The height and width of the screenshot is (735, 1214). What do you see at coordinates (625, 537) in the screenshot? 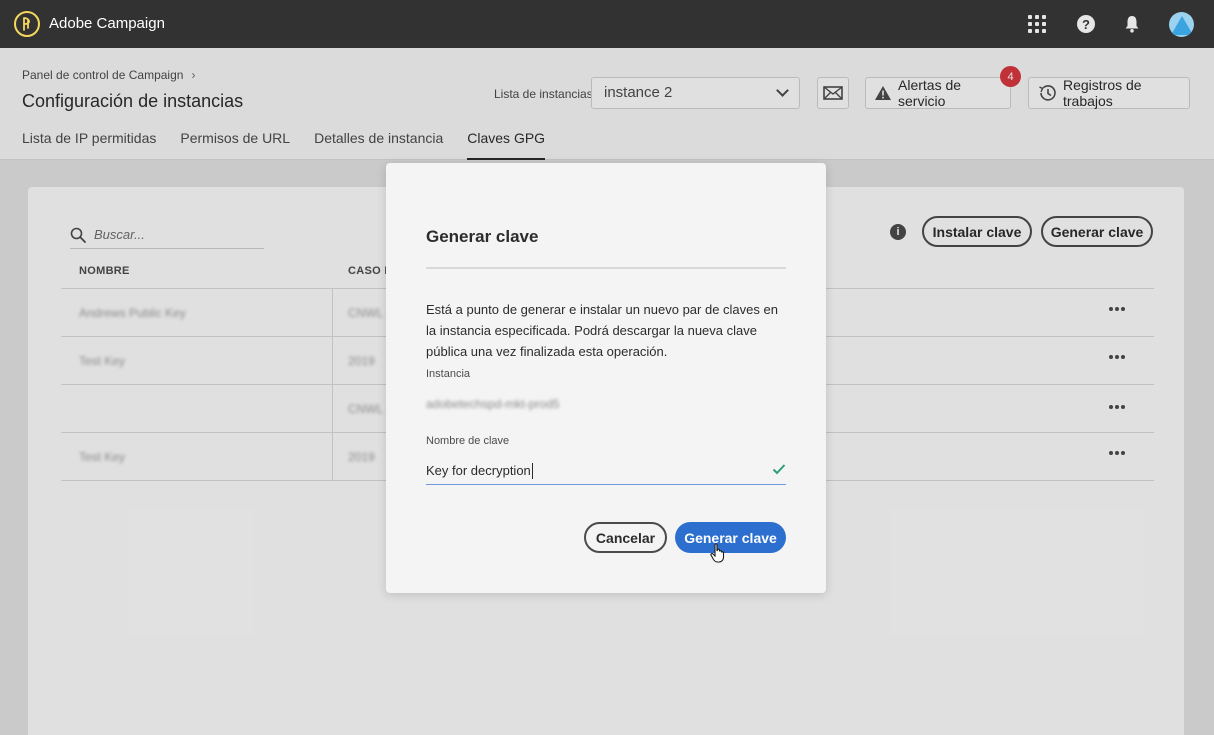
I see `cancel-button: Cancelar` at bounding box center [625, 537].